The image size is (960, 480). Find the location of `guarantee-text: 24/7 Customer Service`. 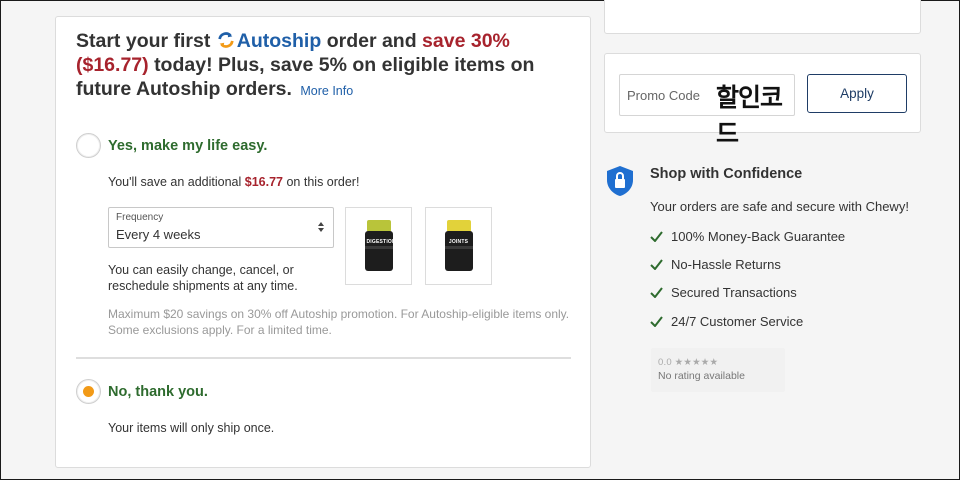

guarantee-text: 24/7 Customer Service is located at coordinates (737, 321).